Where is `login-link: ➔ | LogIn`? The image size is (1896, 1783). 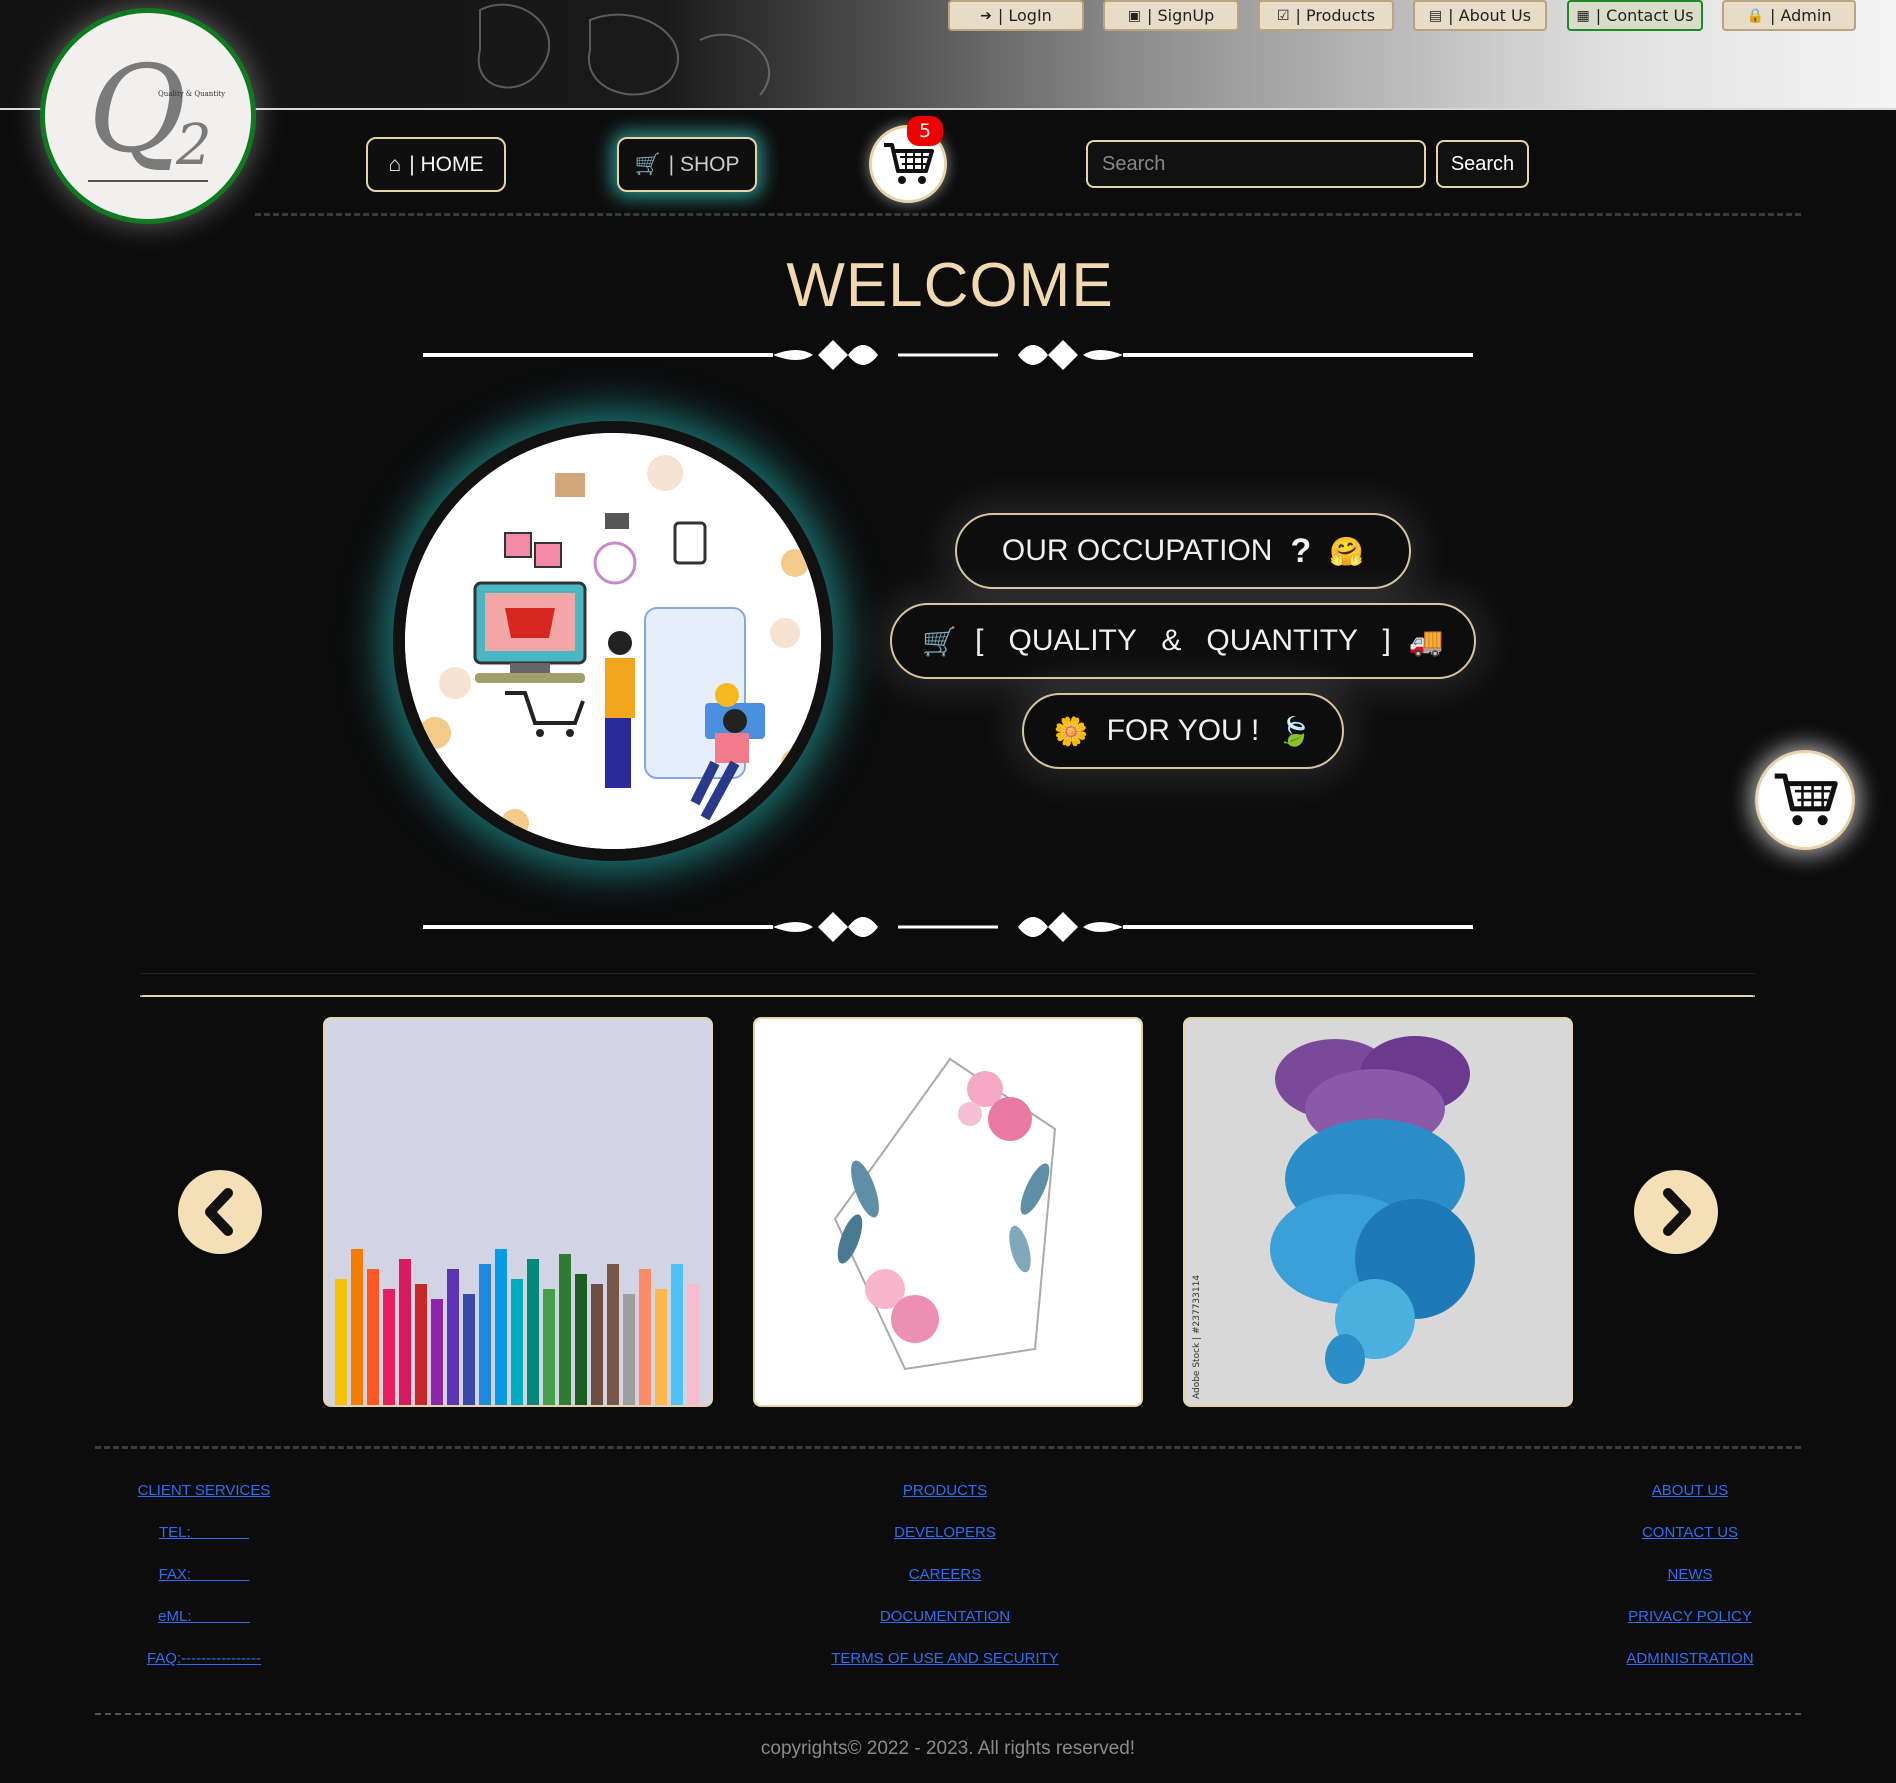 login-link: ➔ | LogIn is located at coordinates (1016, 15).